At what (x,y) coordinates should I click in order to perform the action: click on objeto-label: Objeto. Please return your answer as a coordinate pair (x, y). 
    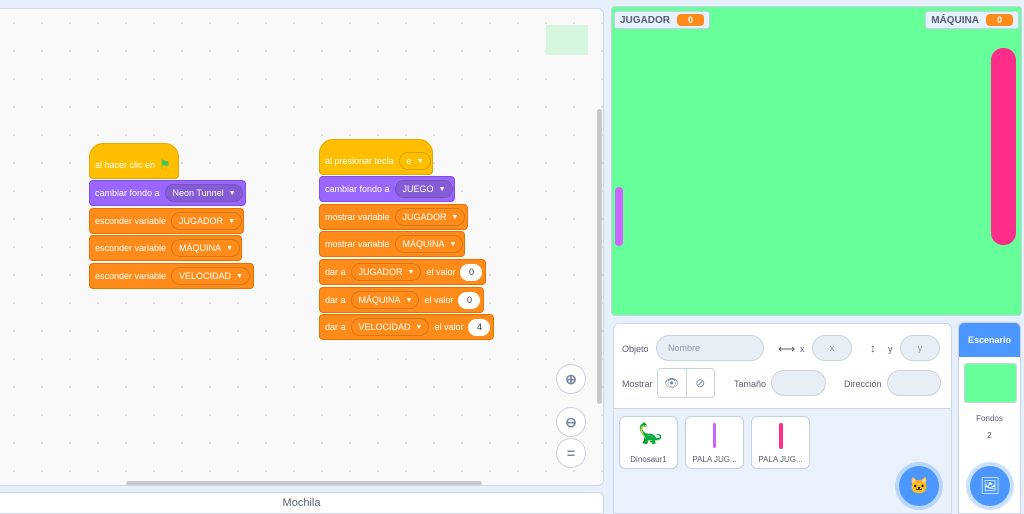
    Looking at the image, I should click on (635, 349).